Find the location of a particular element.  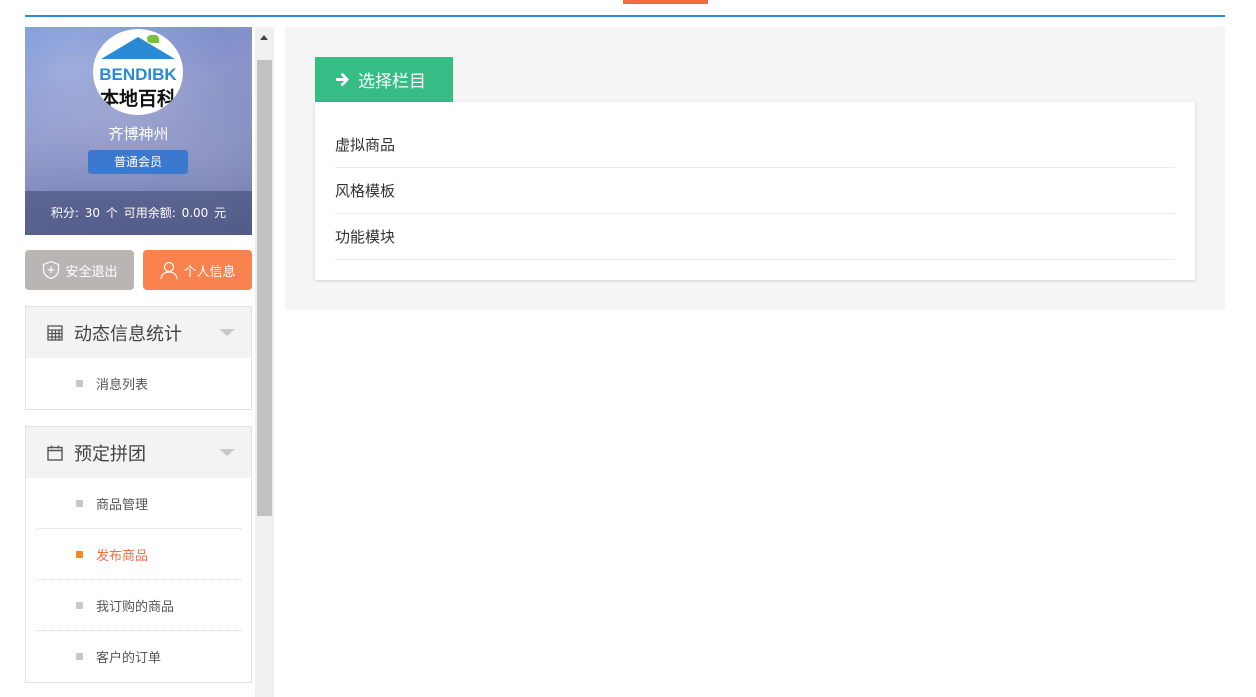

groupbuy-menu-title: 预定拼团 is located at coordinates (110, 454).